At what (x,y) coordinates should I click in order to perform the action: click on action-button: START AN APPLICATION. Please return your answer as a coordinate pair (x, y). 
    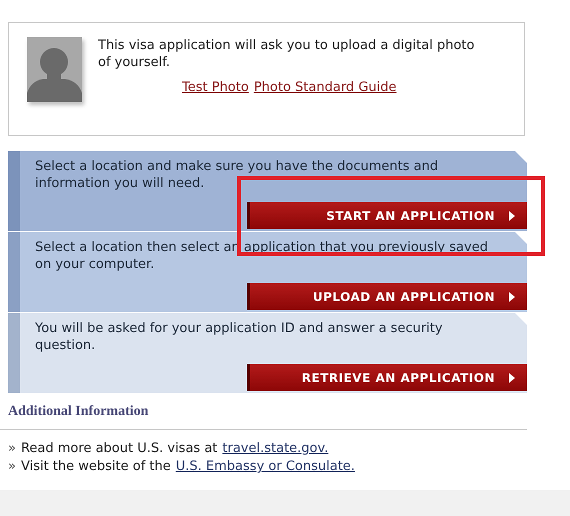
    Looking at the image, I should click on (387, 215).